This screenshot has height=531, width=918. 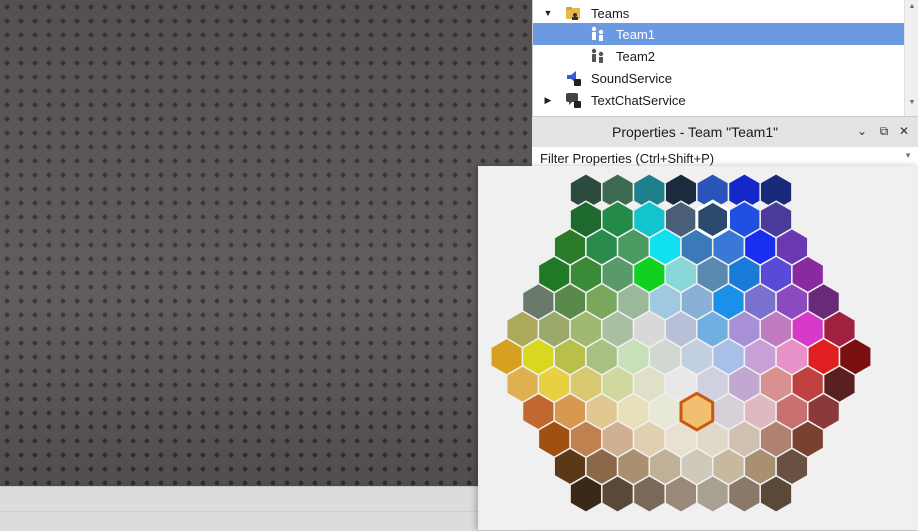 What do you see at coordinates (884, 131) in the screenshot?
I see `undock-icon: ⧉` at bounding box center [884, 131].